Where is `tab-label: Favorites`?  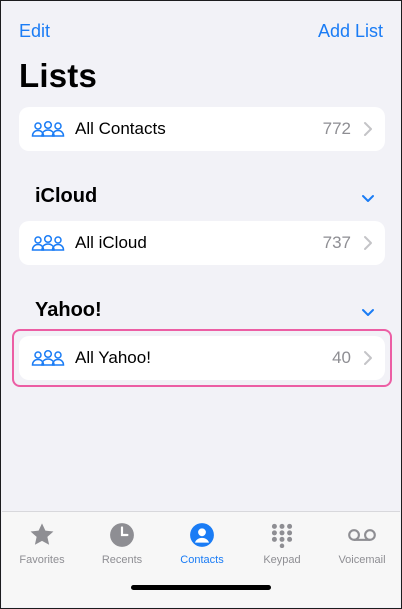 tab-label: Favorites is located at coordinates (42, 560).